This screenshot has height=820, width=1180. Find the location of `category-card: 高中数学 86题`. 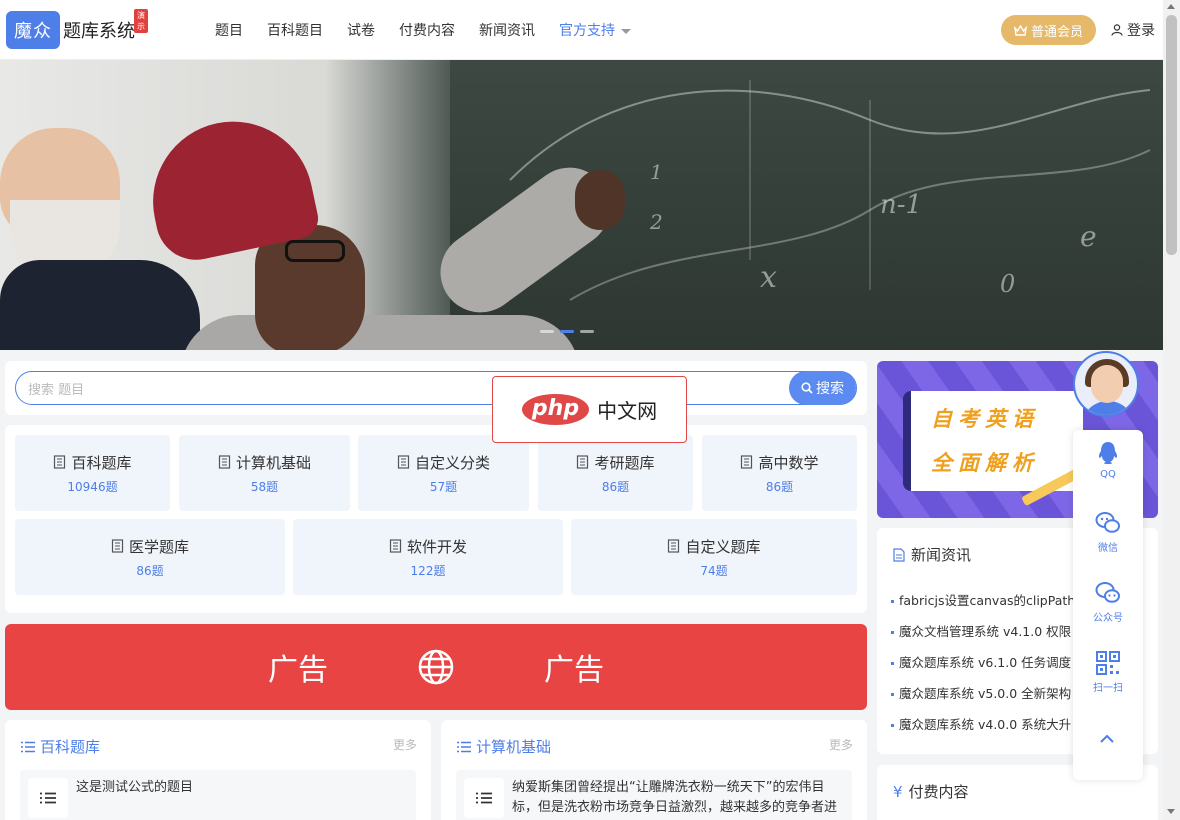

category-card: 高中数学 86题 is located at coordinates (779, 473).